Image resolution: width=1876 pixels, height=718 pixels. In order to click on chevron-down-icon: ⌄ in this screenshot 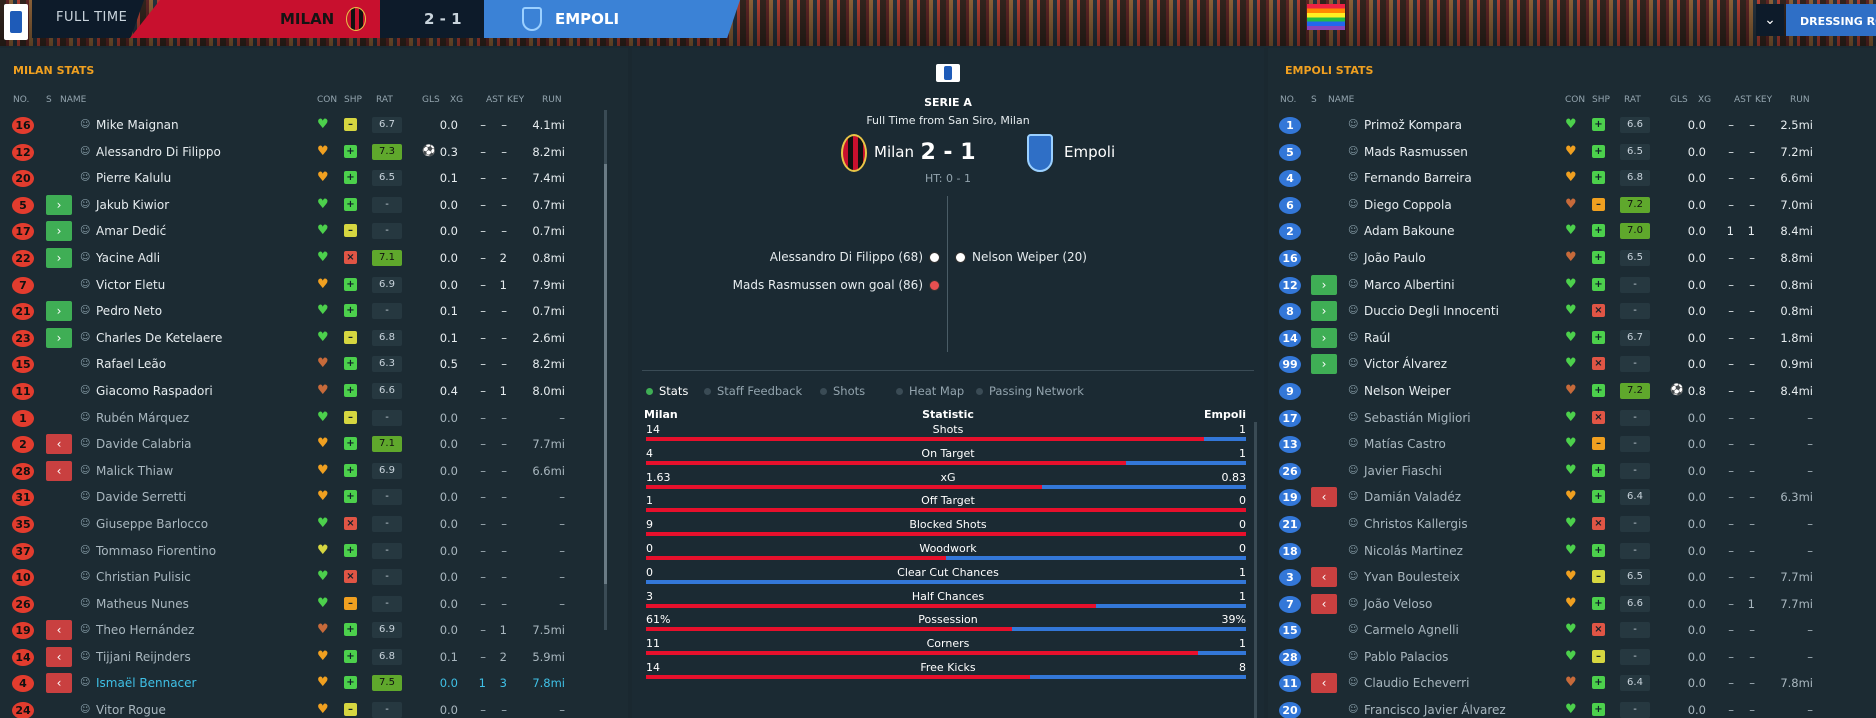, I will do `click(1770, 20)`.